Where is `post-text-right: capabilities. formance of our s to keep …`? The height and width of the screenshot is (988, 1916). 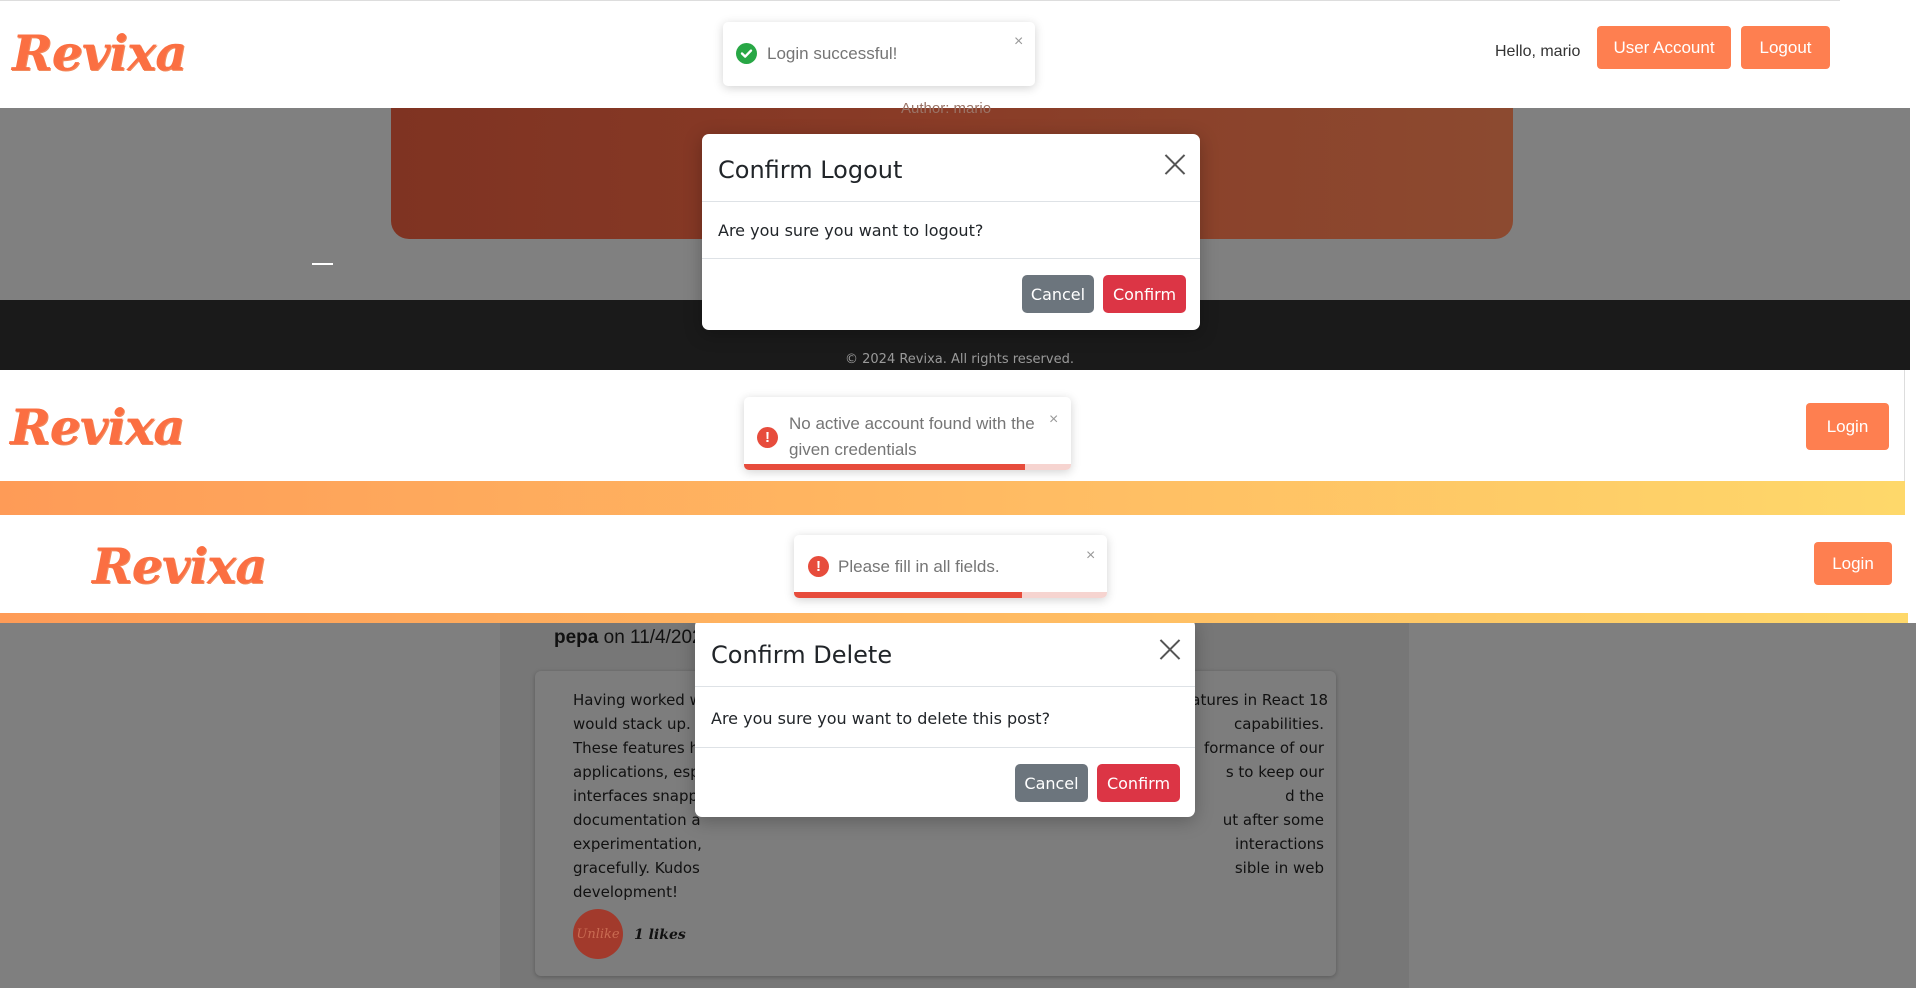 post-text-right: capabilities. formance of our s to keep … is located at coordinates (1264, 796).